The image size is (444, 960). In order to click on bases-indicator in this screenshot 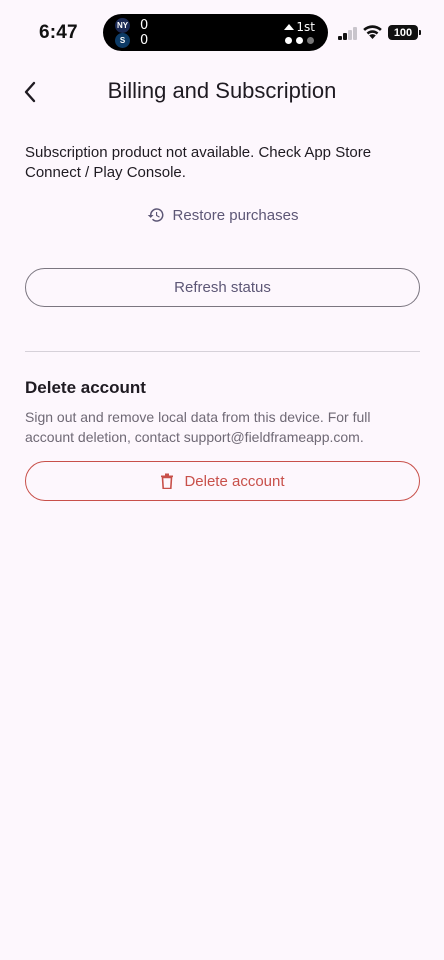, I will do `click(299, 40)`.